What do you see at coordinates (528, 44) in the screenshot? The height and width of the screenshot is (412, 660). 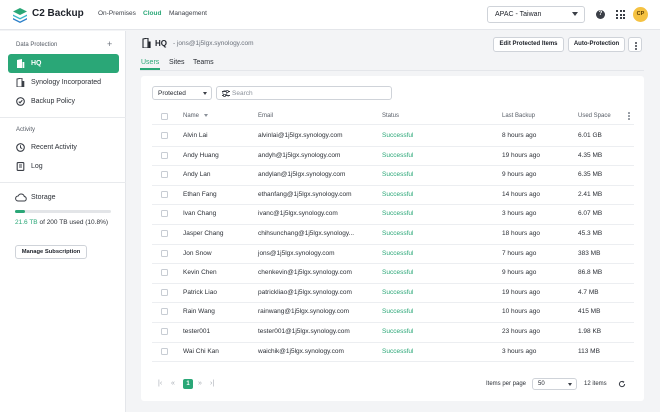 I see `edit-protected-items-button: Edit Protected Items` at bounding box center [528, 44].